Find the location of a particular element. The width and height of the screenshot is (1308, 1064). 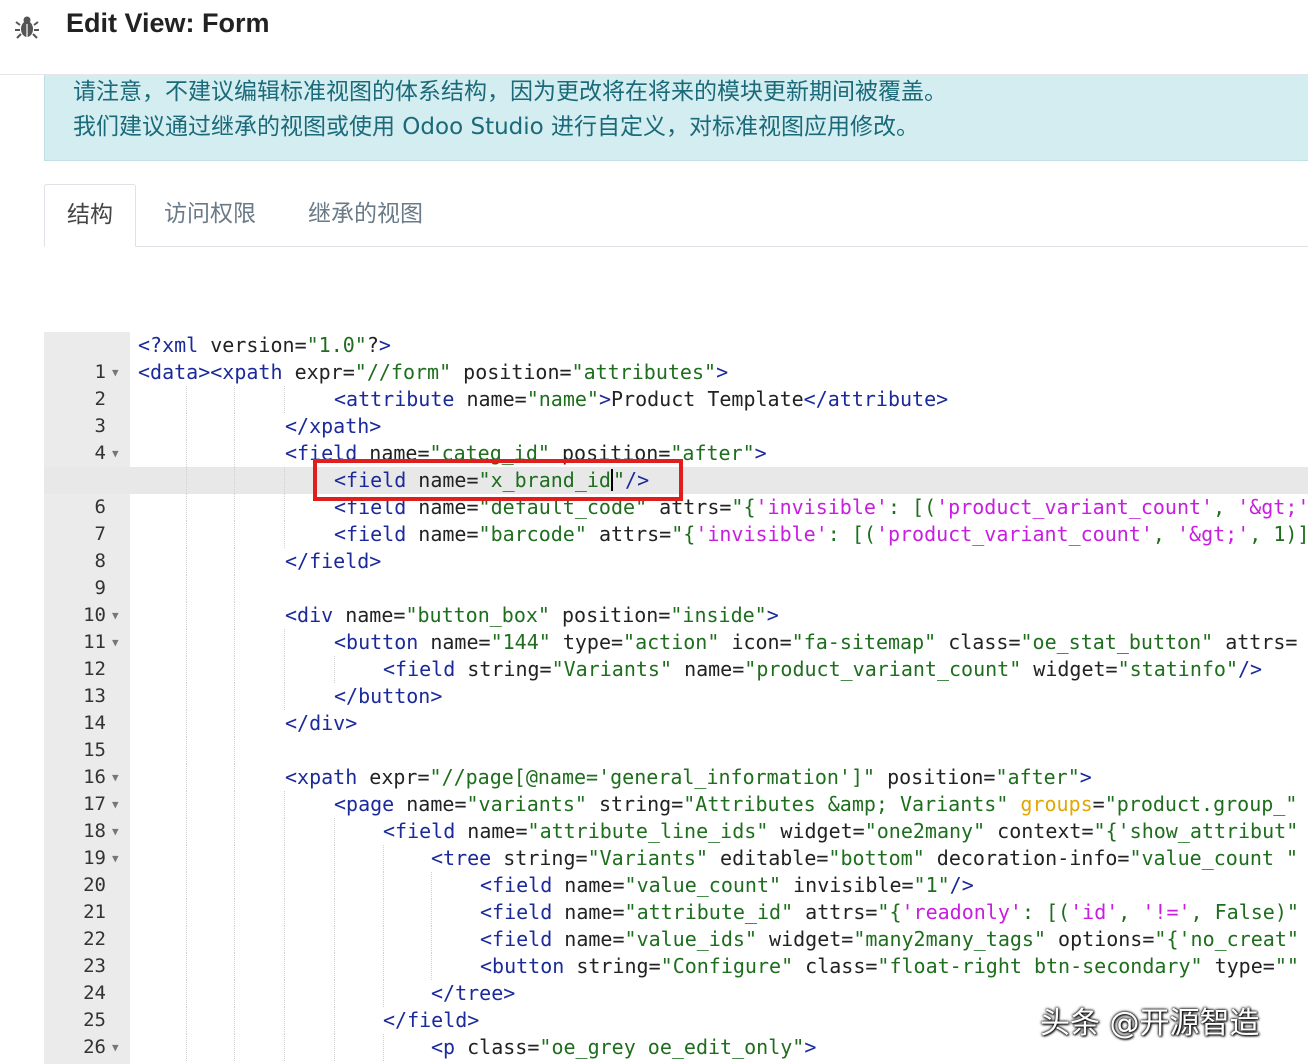

alert-line-1: 请注意，不建议编辑标准视图的体系结构，因为更改将在将来的模块更新期间被覆盖。 is located at coordinates (510, 92).